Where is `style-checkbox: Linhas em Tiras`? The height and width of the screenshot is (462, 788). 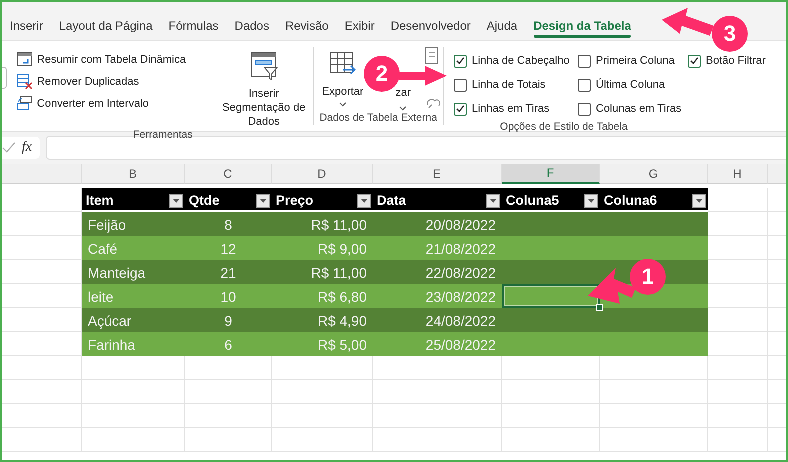 style-checkbox: Linhas em Tiras is located at coordinates (514, 109).